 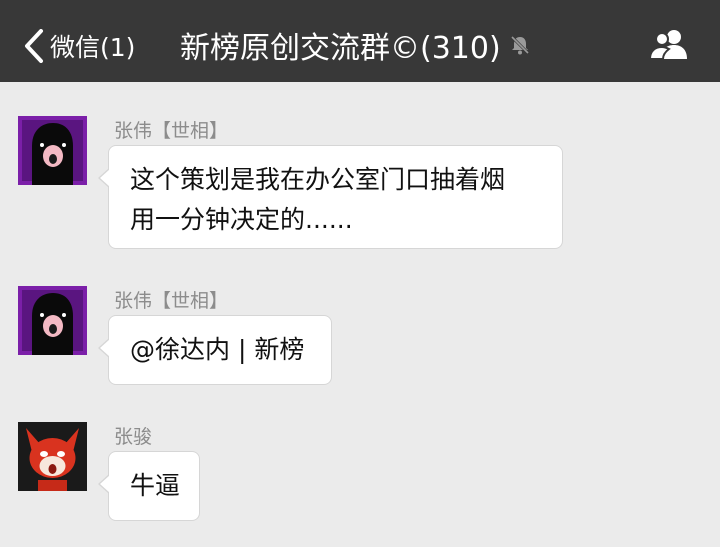 What do you see at coordinates (155, 485) in the screenshot?
I see `message-text-line: 牛逼` at bounding box center [155, 485].